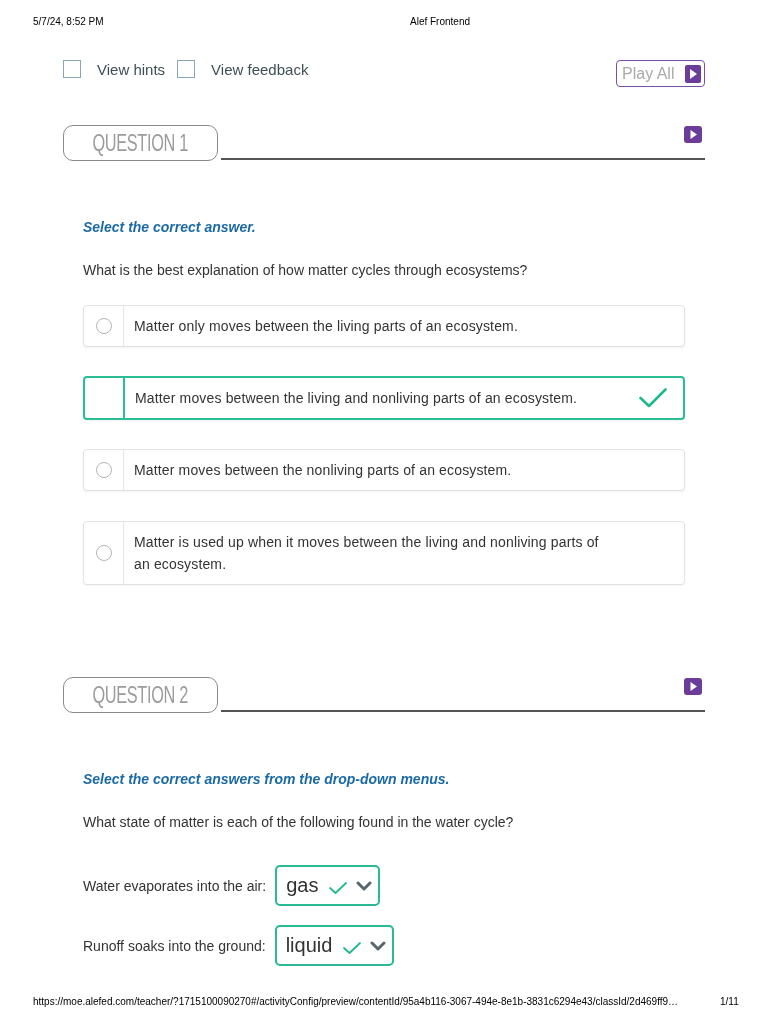 This screenshot has width=768, height=1024. I want to click on option-text: Matter is used up when it moves between the living and nonliving parts of an ecosystem., so click(367, 553).